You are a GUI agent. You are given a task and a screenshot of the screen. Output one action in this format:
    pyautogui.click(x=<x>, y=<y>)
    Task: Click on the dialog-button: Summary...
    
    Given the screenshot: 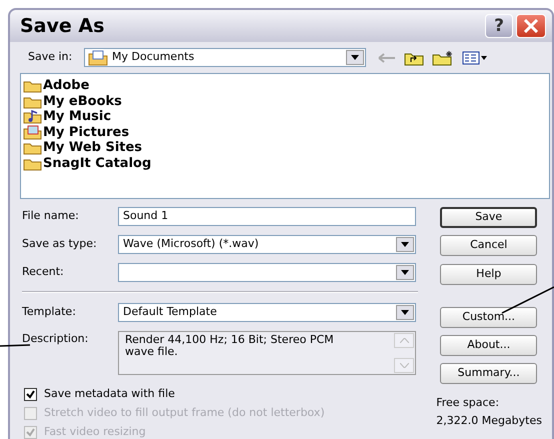 What is the action you would take?
    pyautogui.click(x=489, y=373)
    